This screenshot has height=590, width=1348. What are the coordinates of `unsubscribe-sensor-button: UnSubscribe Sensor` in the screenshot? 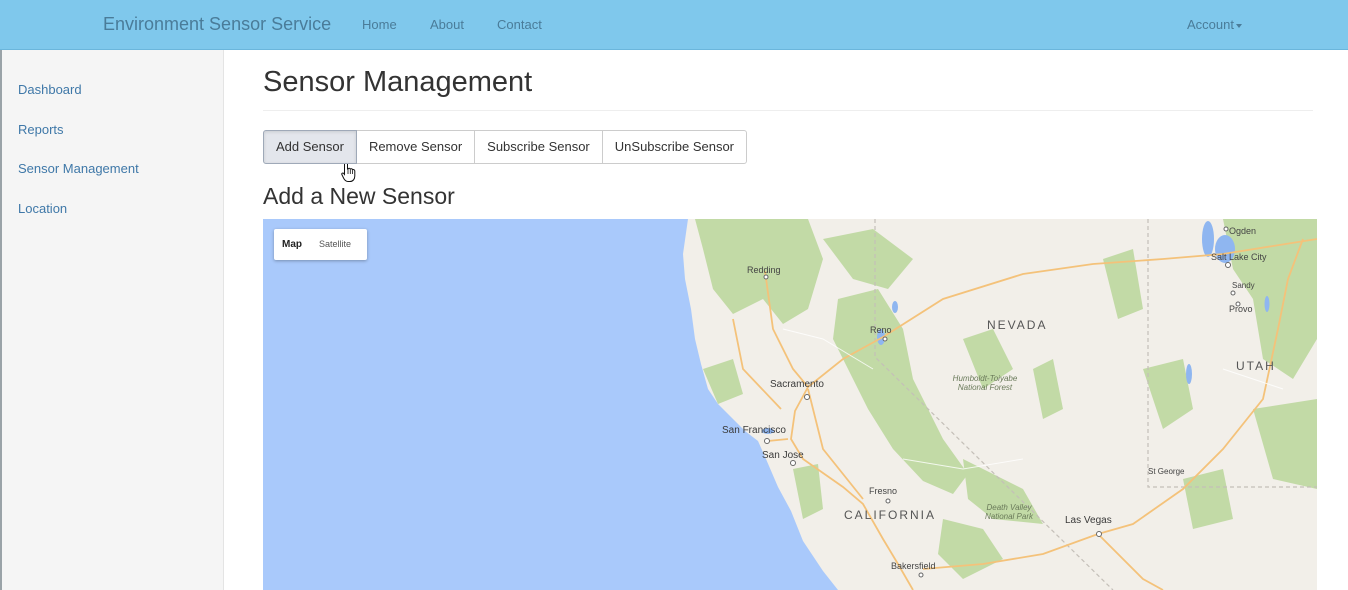 It's located at (674, 147).